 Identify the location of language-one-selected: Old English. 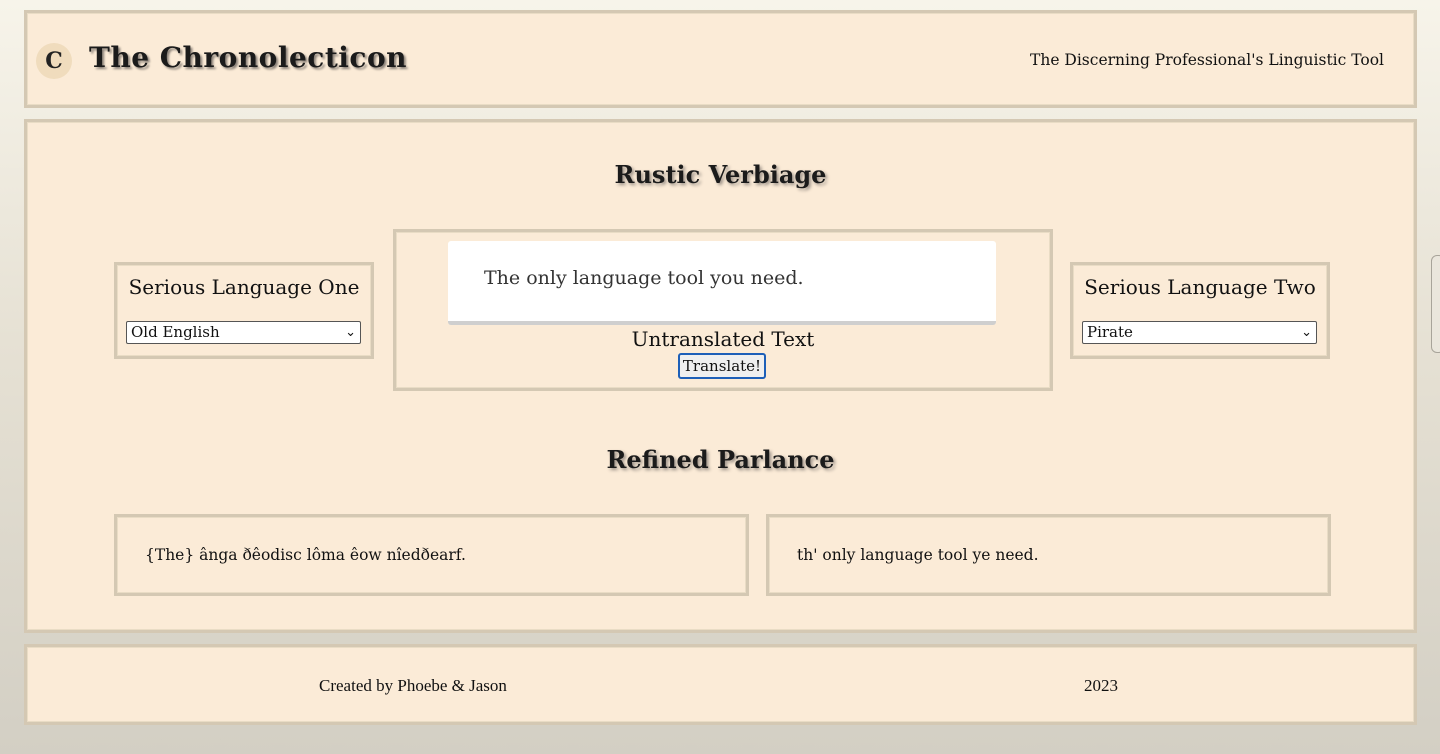
(175, 332).